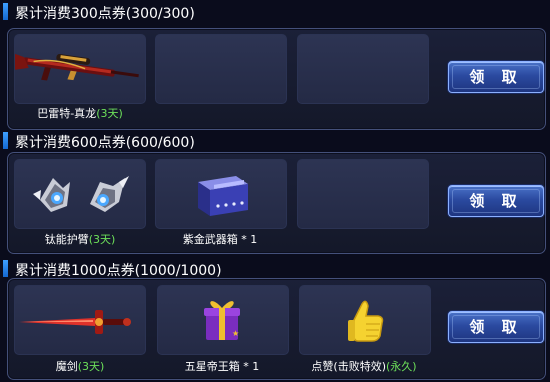  Describe the element at coordinates (67, 113) in the screenshot. I see `reward-name: 巴雷特-真龙` at that location.